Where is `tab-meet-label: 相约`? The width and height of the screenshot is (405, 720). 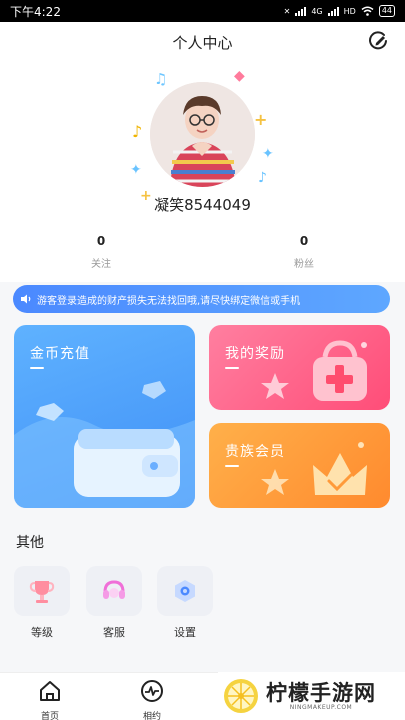
tab-meet-label: 相约 is located at coordinates (151, 716).